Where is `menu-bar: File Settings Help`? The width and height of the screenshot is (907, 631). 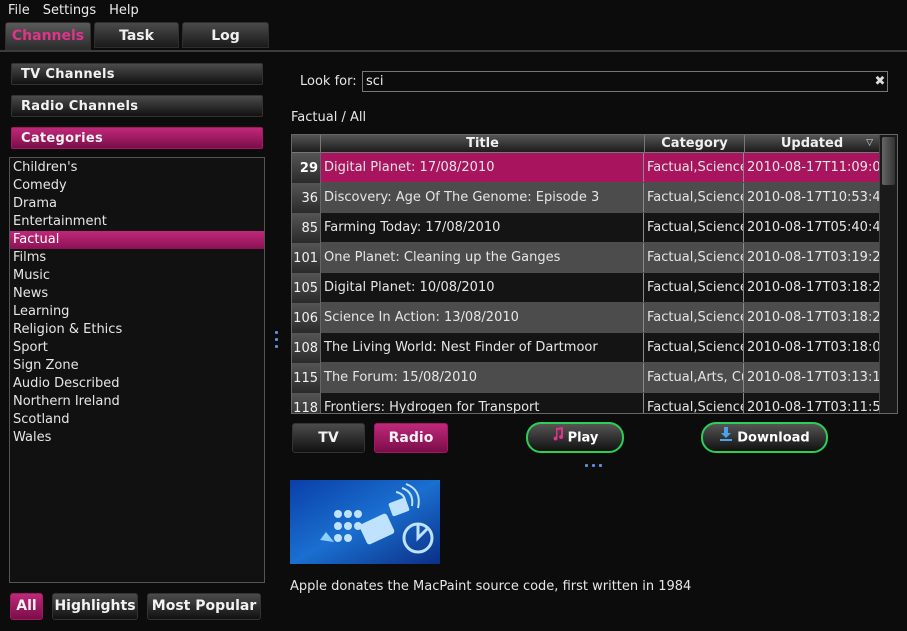
menu-bar: File Settings Help is located at coordinates (134, 10).